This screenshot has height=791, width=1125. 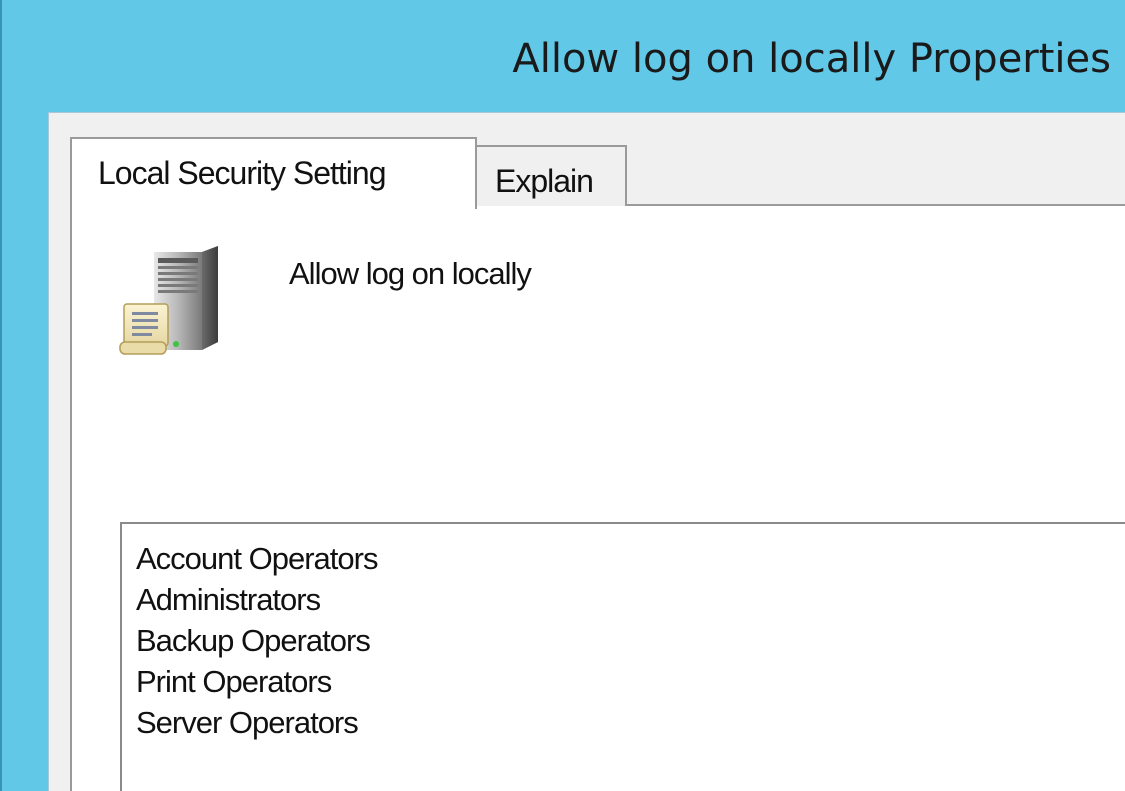 I want to click on tab-explain: Explain, so click(x=551, y=175).